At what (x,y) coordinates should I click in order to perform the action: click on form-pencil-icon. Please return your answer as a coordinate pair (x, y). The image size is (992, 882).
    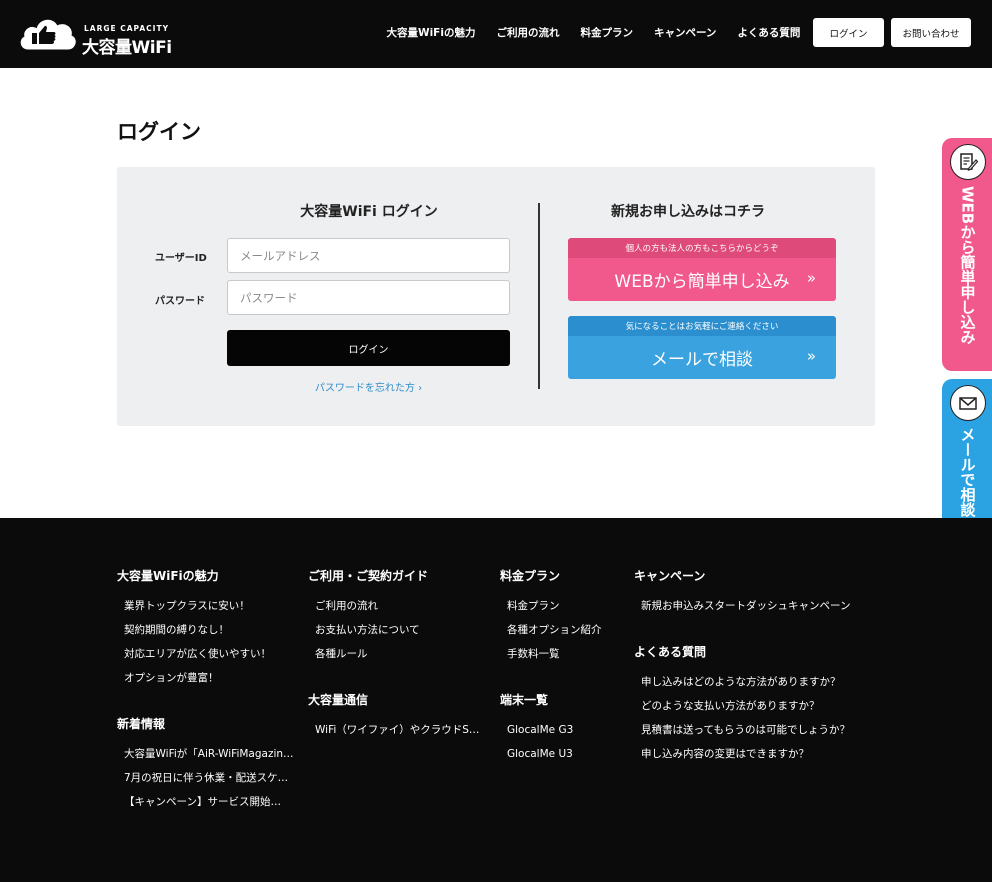
    Looking at the image, I should click on (968, 162).